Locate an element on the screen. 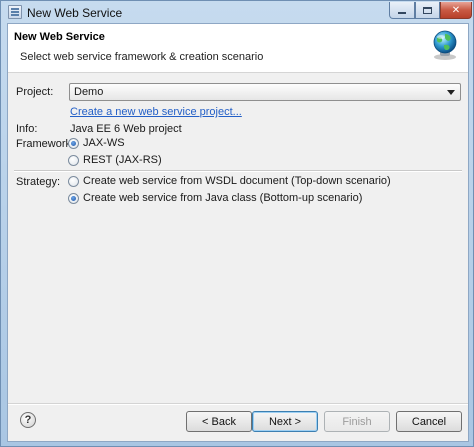 The height and width of the screenshot is (447, 474). maximize-button is located at coordinates (427, 10).